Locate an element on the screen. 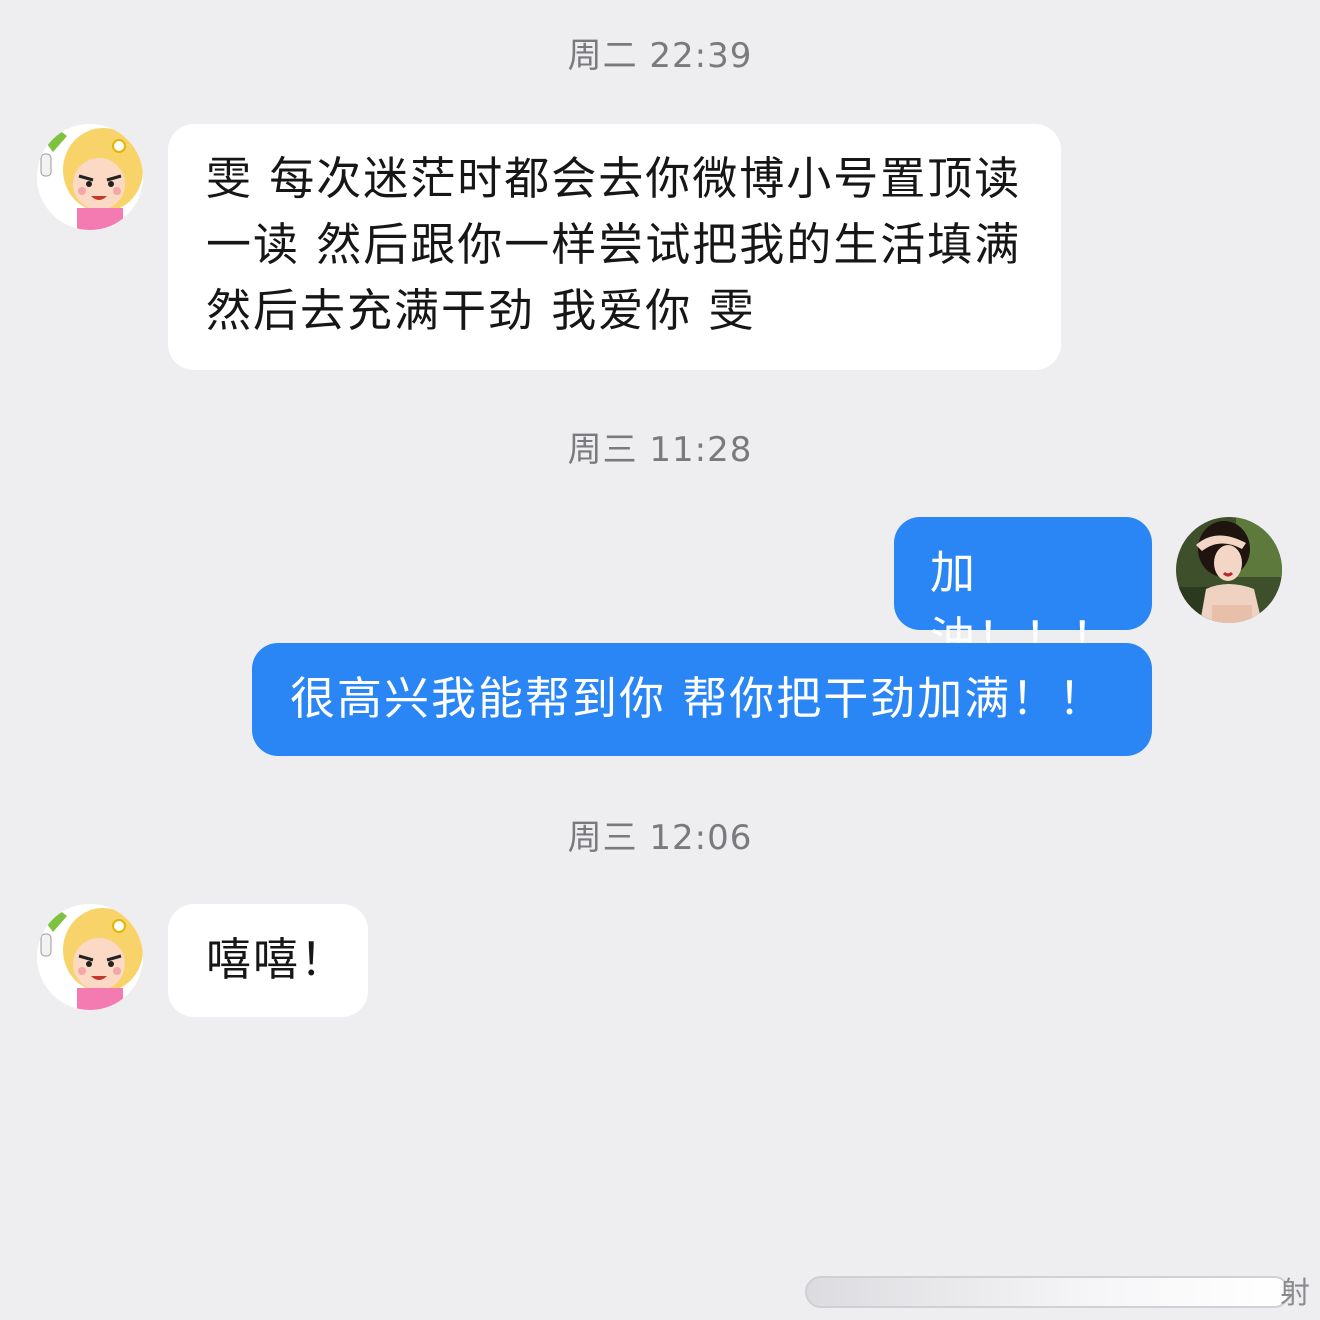 The image size is (1320, 1320). watermark-logo is located at coordinates (1047, 1292).